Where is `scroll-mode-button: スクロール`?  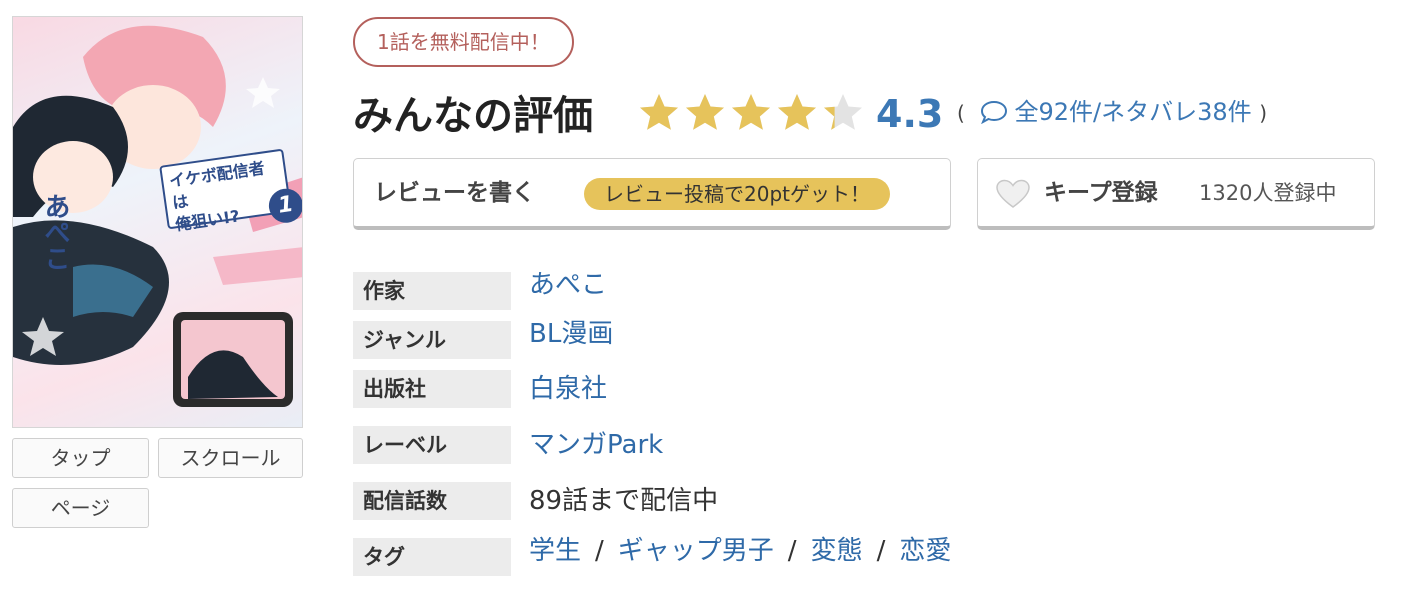
scroll-mode-button: スクロール is located at coordinates (230, 458).